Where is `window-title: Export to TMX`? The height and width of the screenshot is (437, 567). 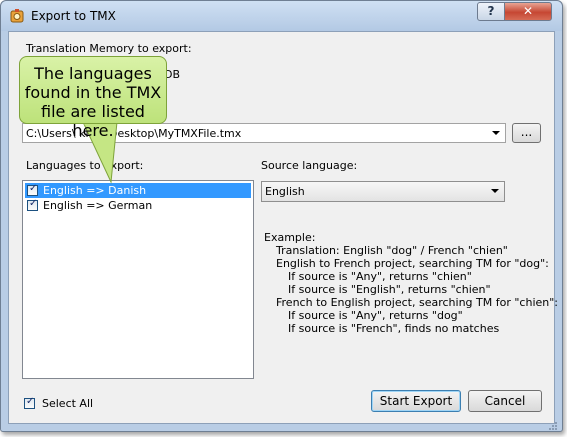
window-title: Export to TMX is located at coordinates (73, 16).